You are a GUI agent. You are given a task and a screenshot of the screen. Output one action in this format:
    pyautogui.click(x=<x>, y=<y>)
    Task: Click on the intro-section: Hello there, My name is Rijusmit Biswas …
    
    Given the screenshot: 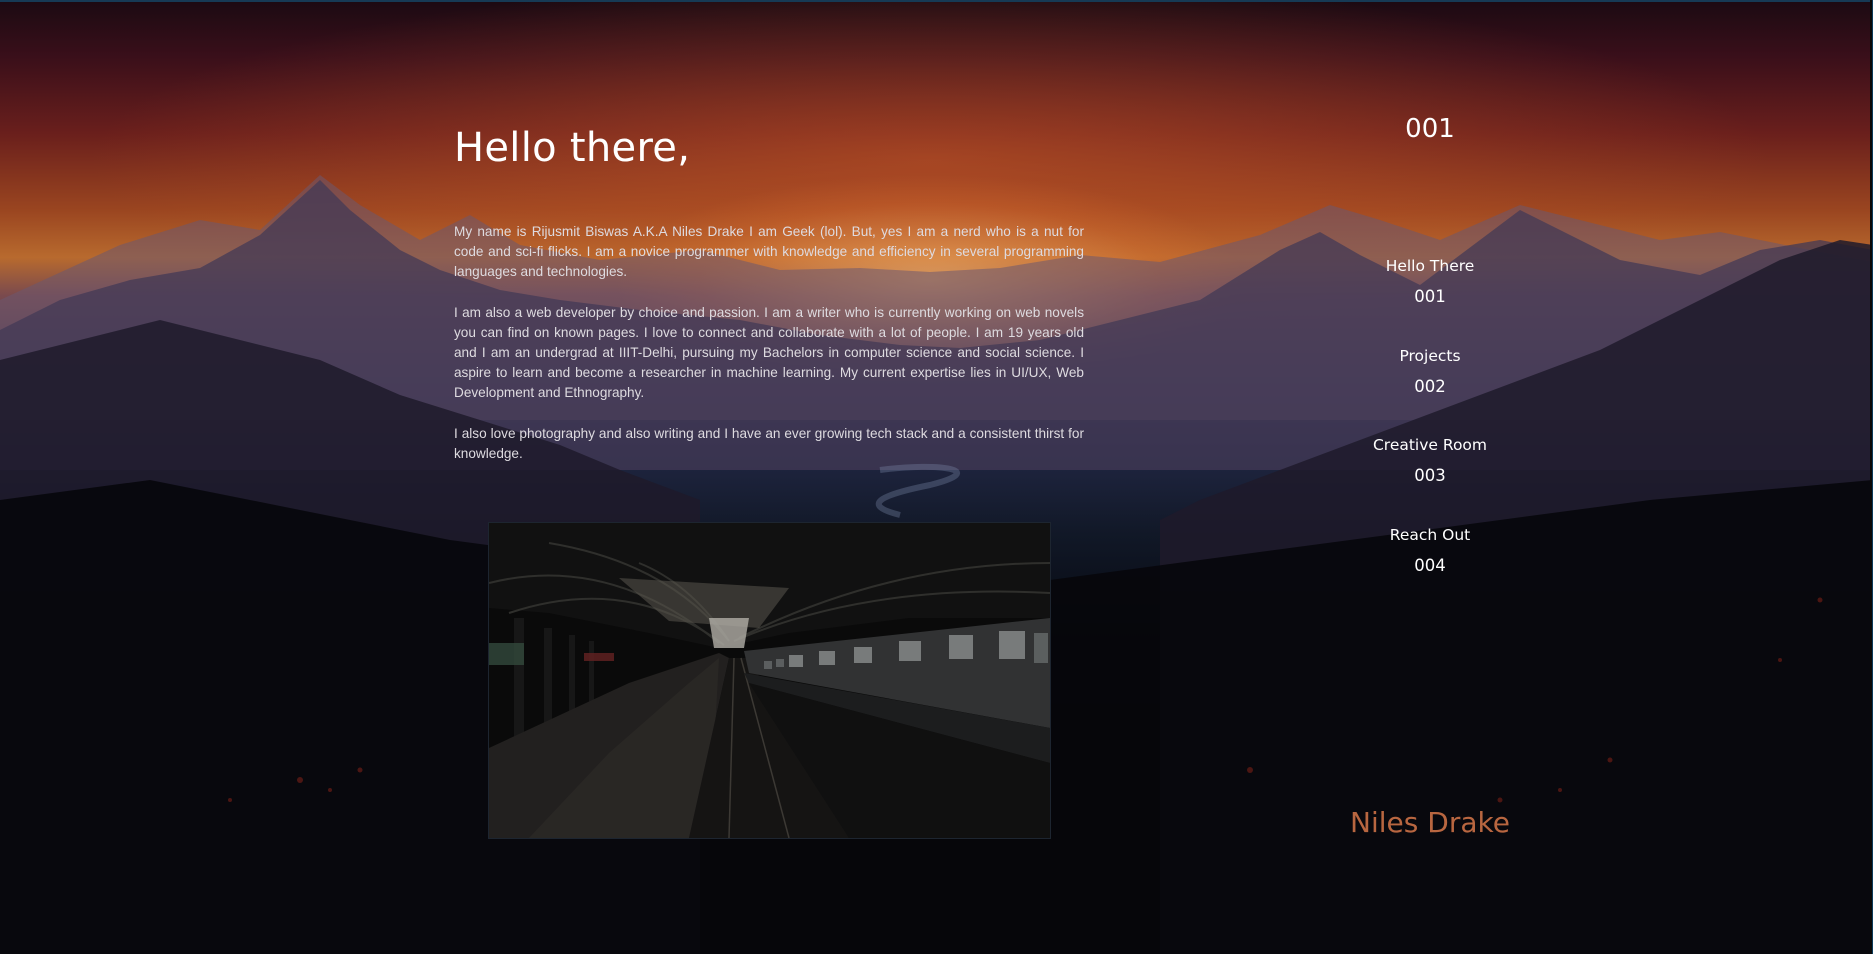 What is the action you would take?
    pyautogui.click(x=769, y=304)
    